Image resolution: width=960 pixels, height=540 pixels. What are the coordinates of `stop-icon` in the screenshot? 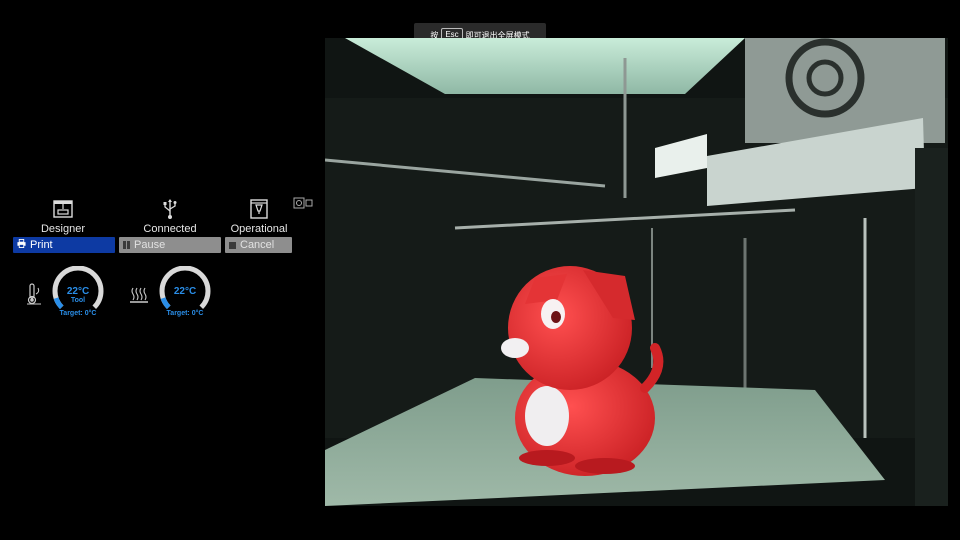 It's located at (232, 245).